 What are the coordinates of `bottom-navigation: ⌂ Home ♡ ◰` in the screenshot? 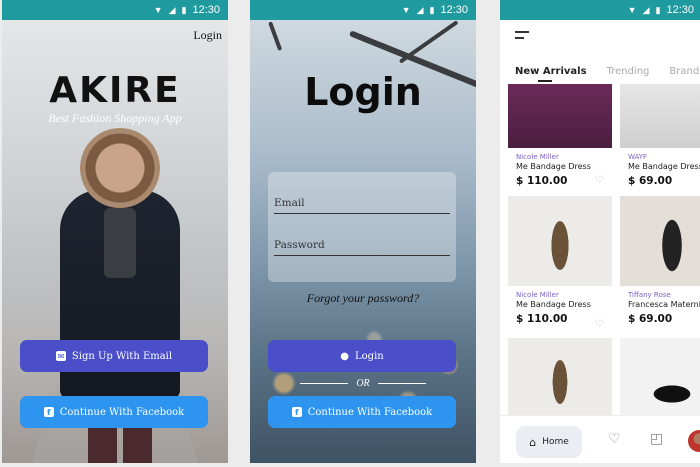 It's located at (600, 439).